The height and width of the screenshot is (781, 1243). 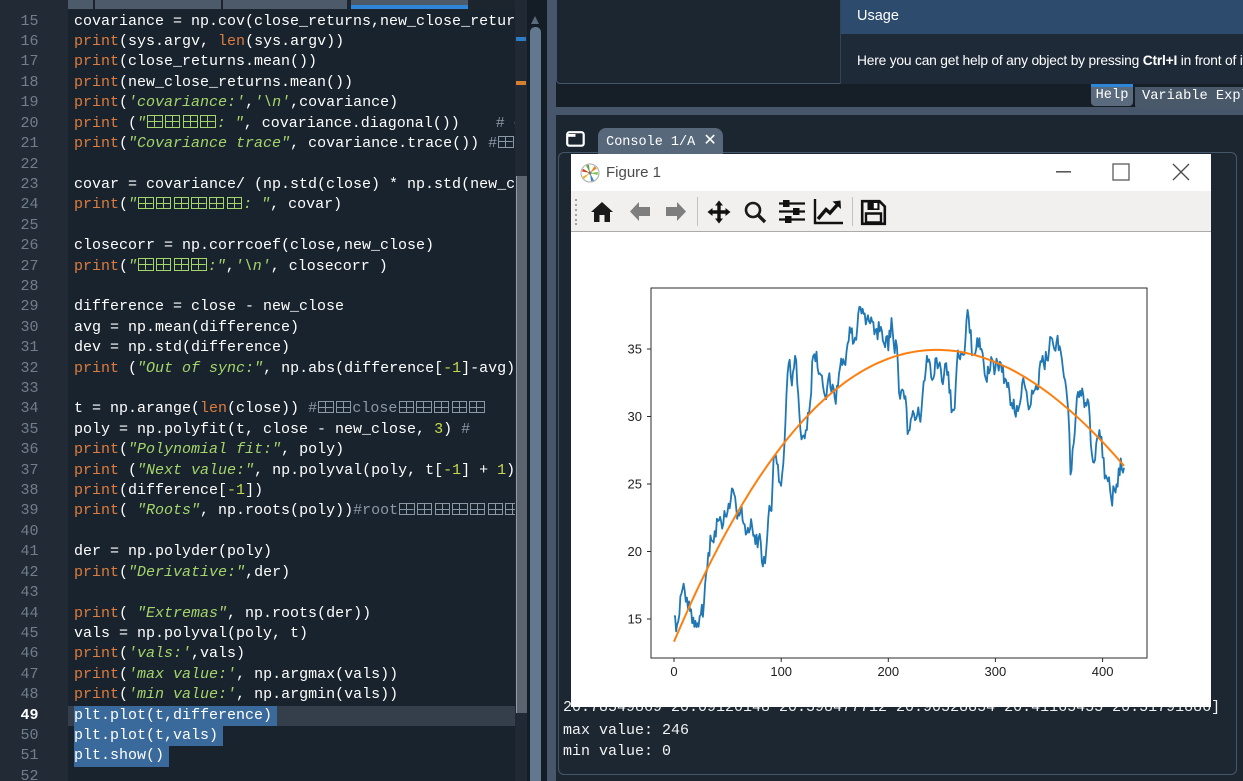 What do you see at coordinates (635, 349) in the screenshot?
I see `svg-text: 35` at bounding box center [635, 349].